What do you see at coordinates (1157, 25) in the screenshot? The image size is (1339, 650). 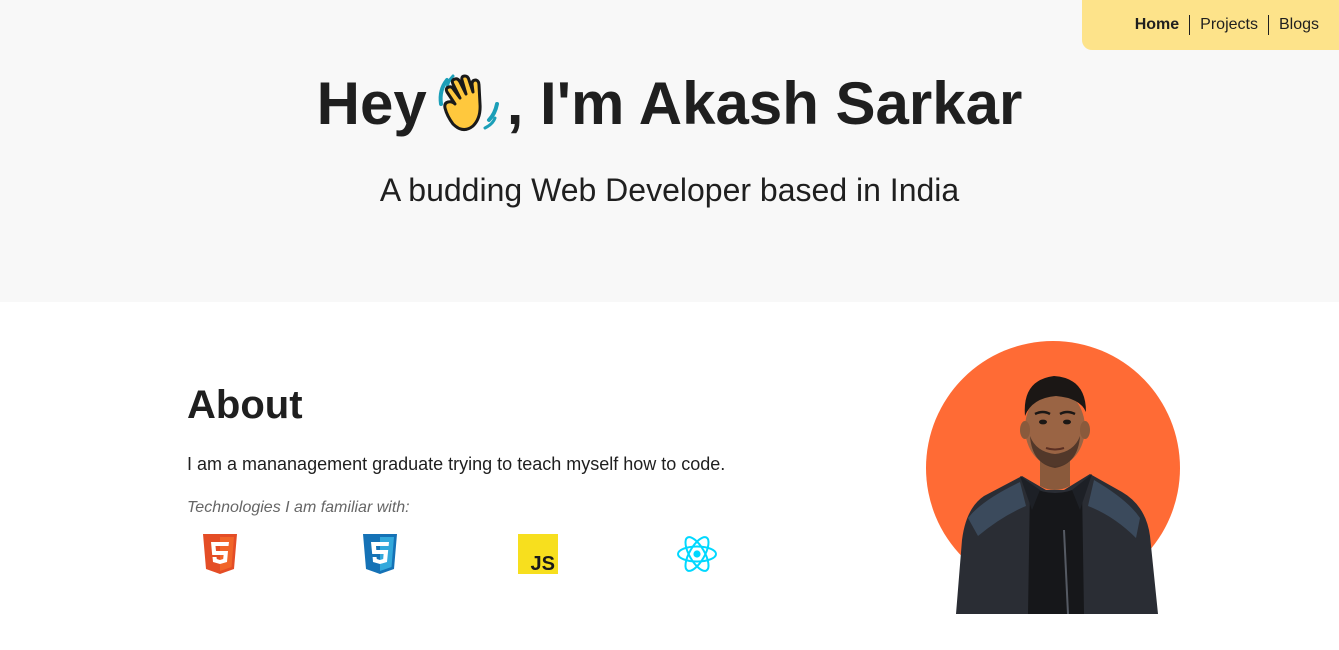 I see `nav-home-link: Home` at bounding box center [1157, 25].